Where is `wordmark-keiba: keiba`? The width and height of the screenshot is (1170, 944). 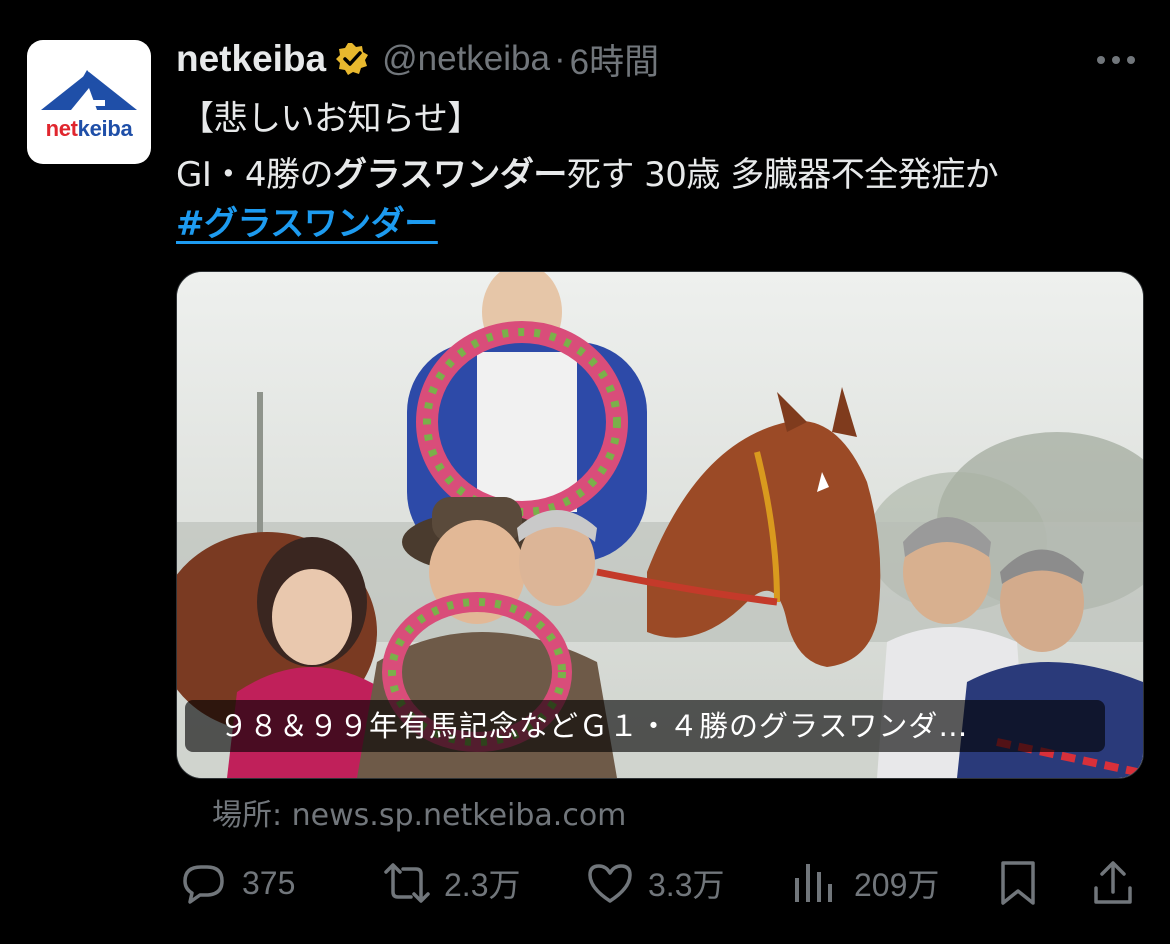
wordmark-keiba: keiba is located at coordinates (105, 128).